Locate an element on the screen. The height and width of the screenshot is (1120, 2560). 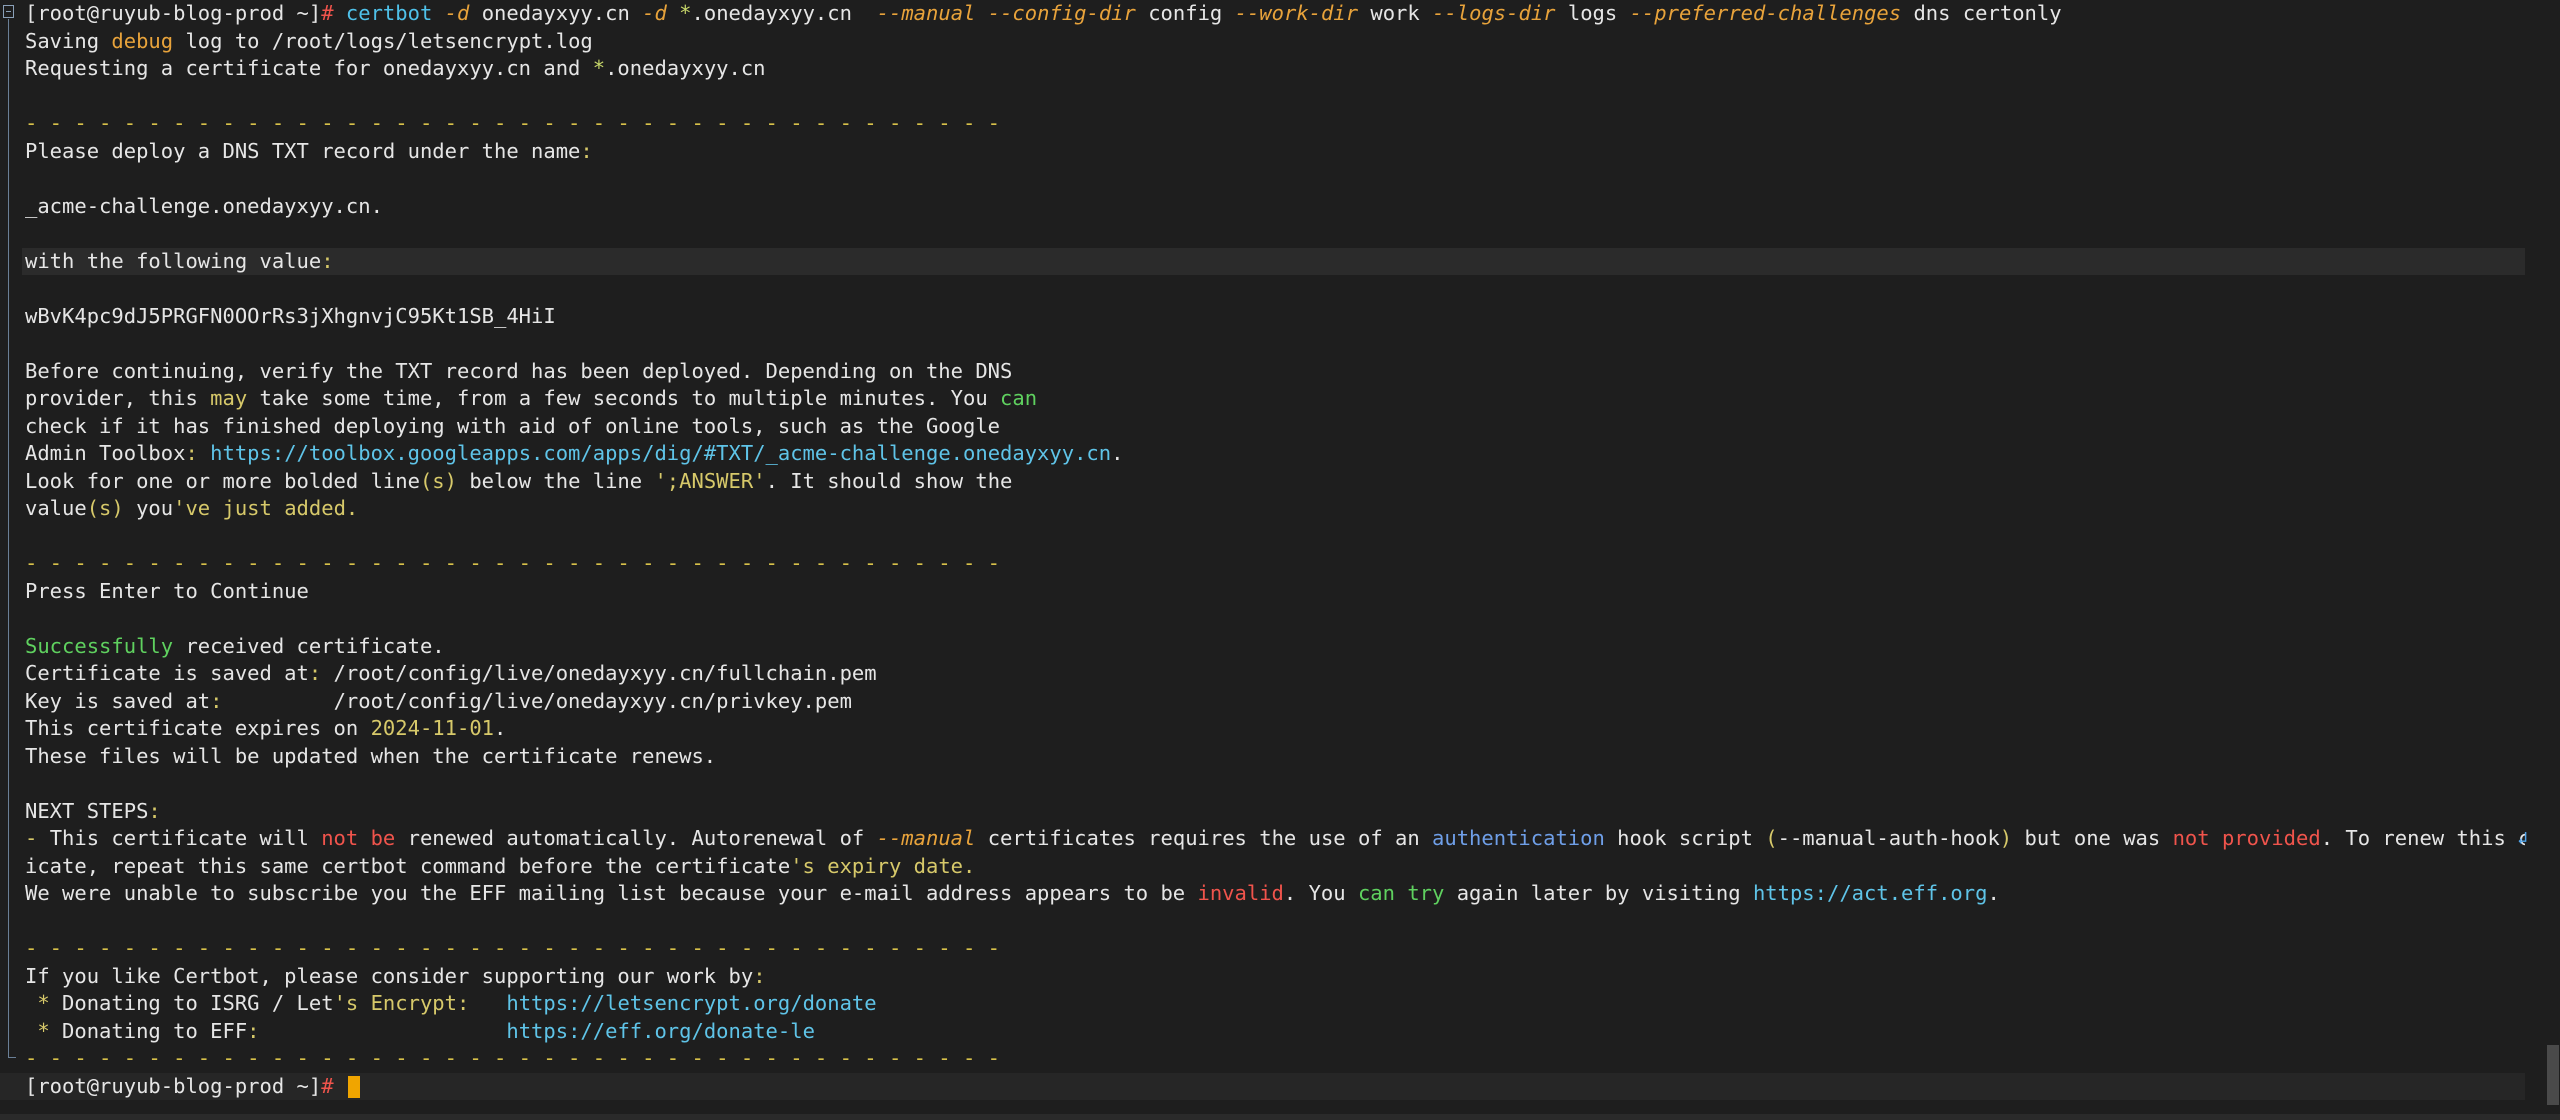
text-span: received certificate. is located at coordinates (309, 645).